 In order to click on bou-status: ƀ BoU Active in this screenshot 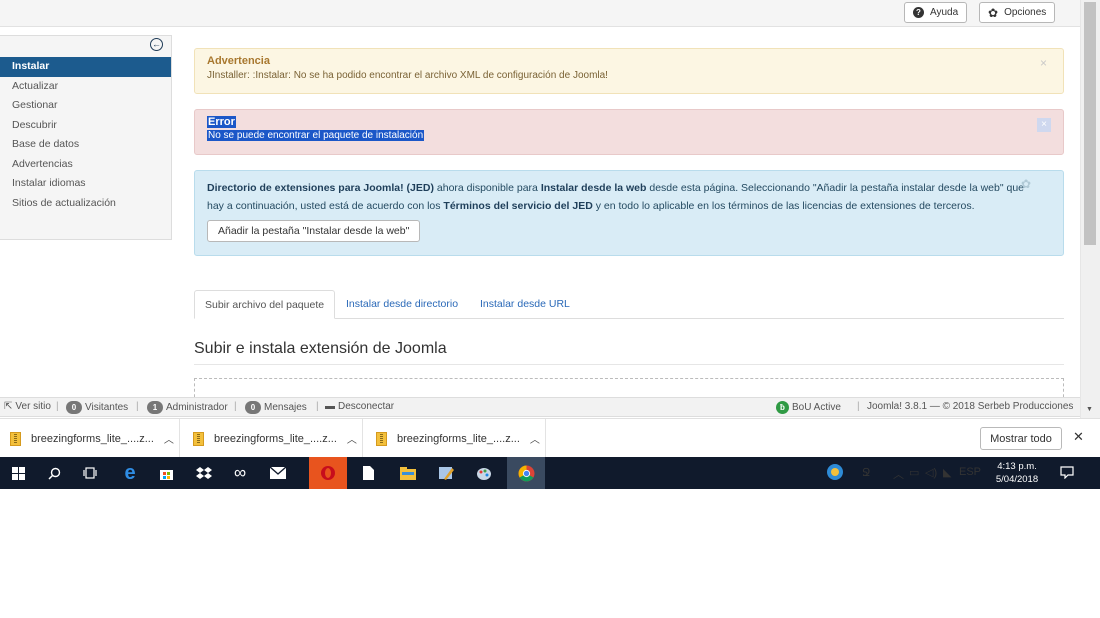, I will do `click(808, 407)`.